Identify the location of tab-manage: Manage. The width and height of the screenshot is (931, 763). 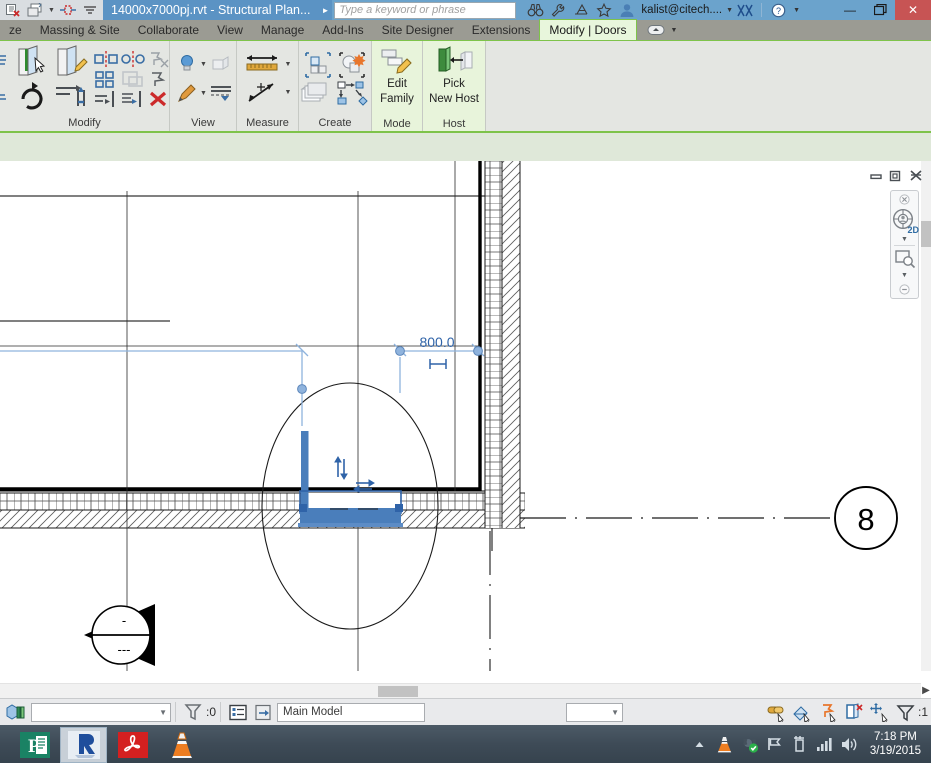
(282, 30).